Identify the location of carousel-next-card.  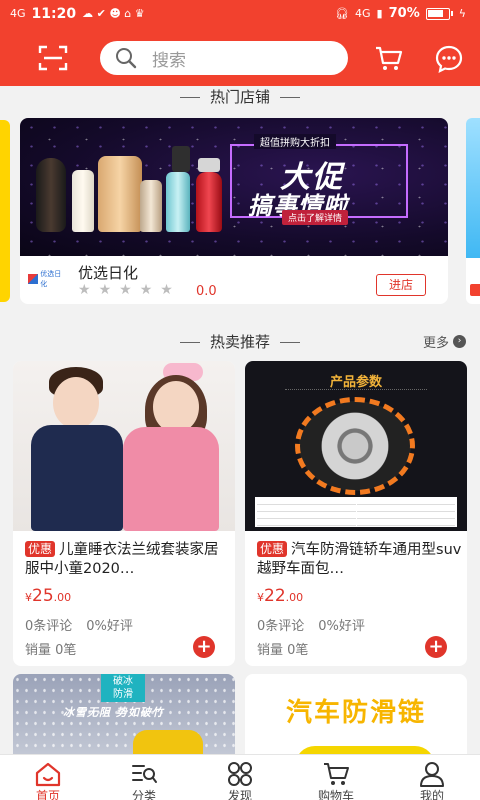
(473, 211).